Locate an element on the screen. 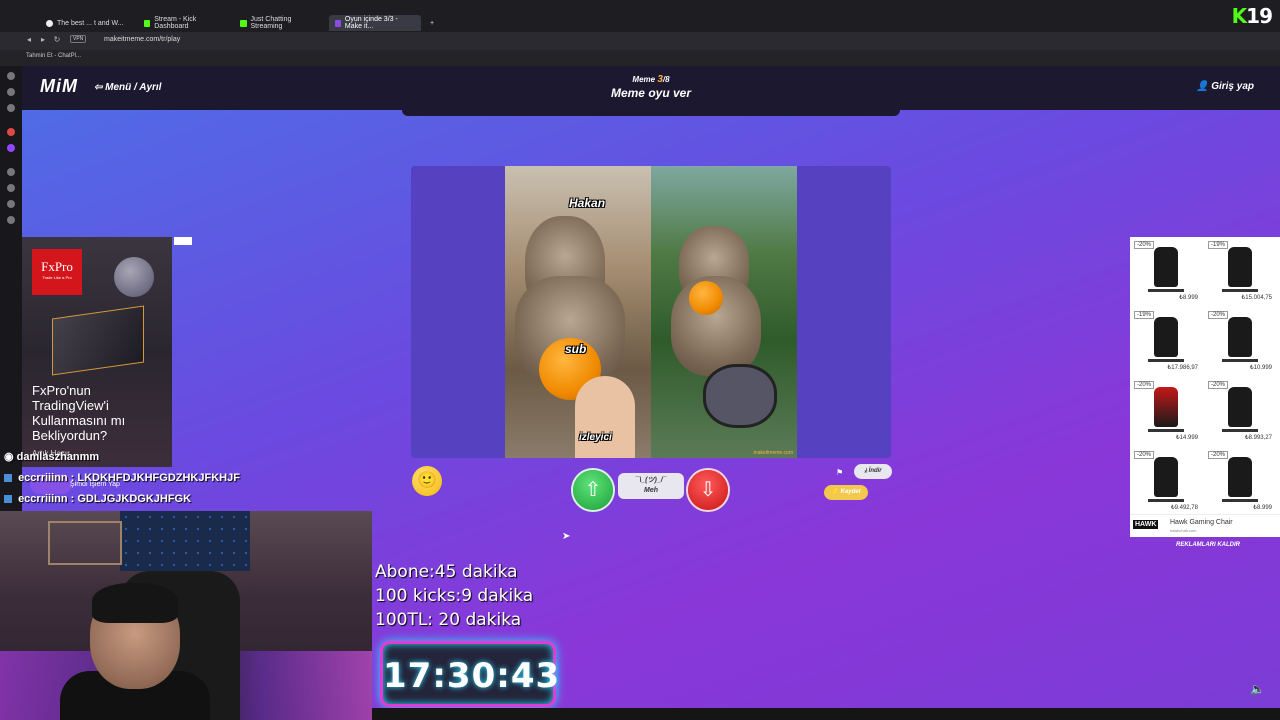 This screenshot has width=1280, height=720. ad-product: -20% ₺8.993,27 is located at coordinates (1240, 412).